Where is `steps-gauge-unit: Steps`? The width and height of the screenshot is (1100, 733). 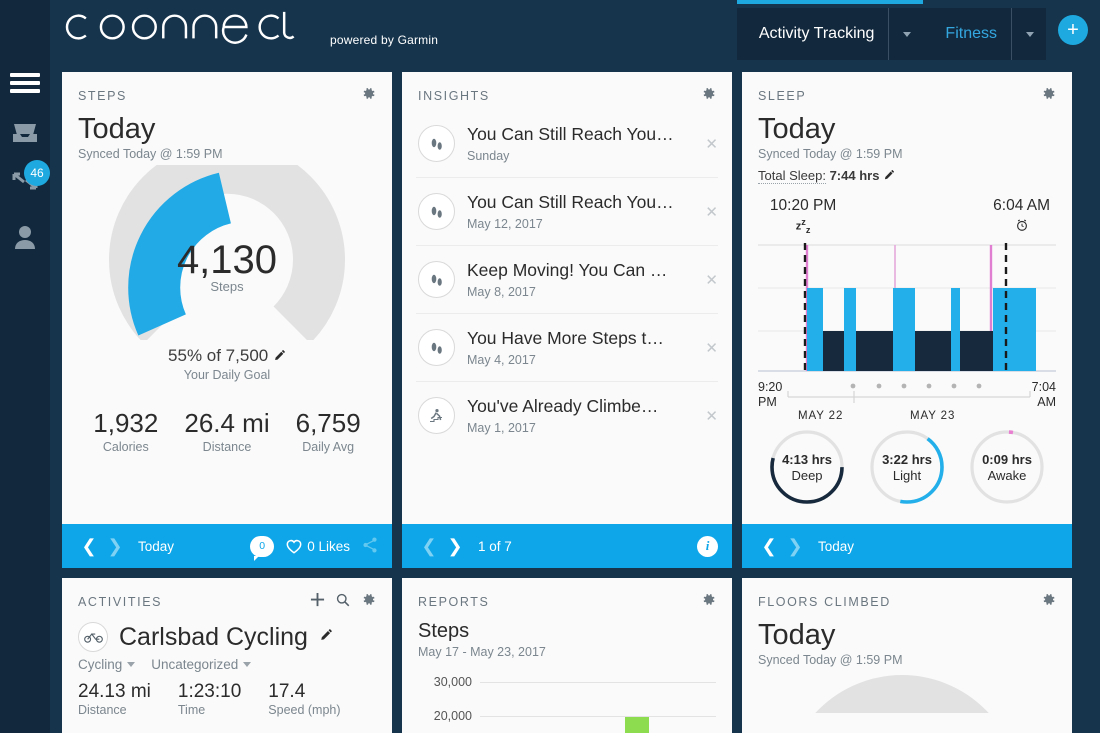 steps-gauge-unit: Steps is located at coordinates (227, 286).